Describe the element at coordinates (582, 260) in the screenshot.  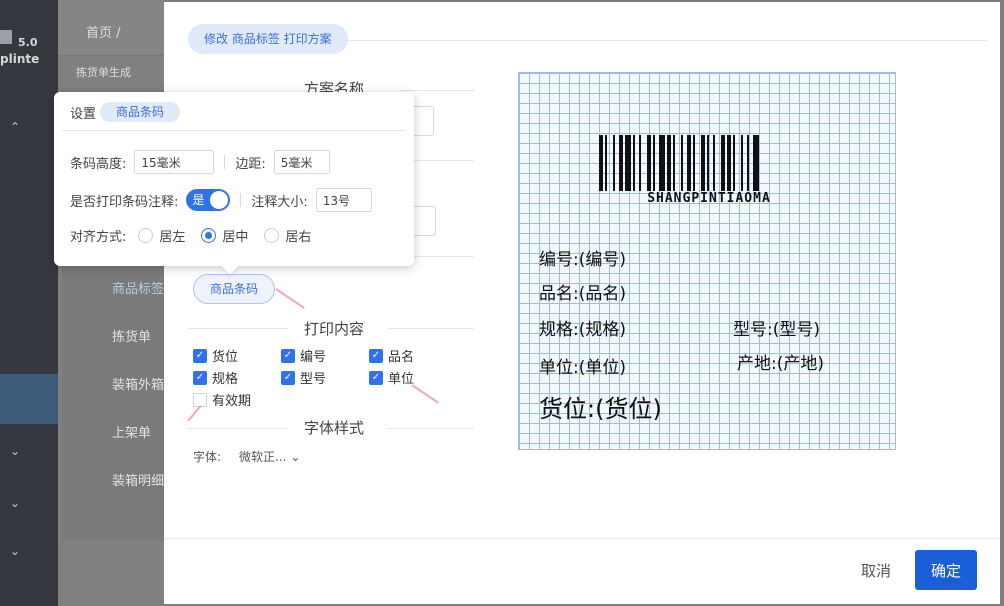
I see `preview-code: 编号:(编号)` at that location.